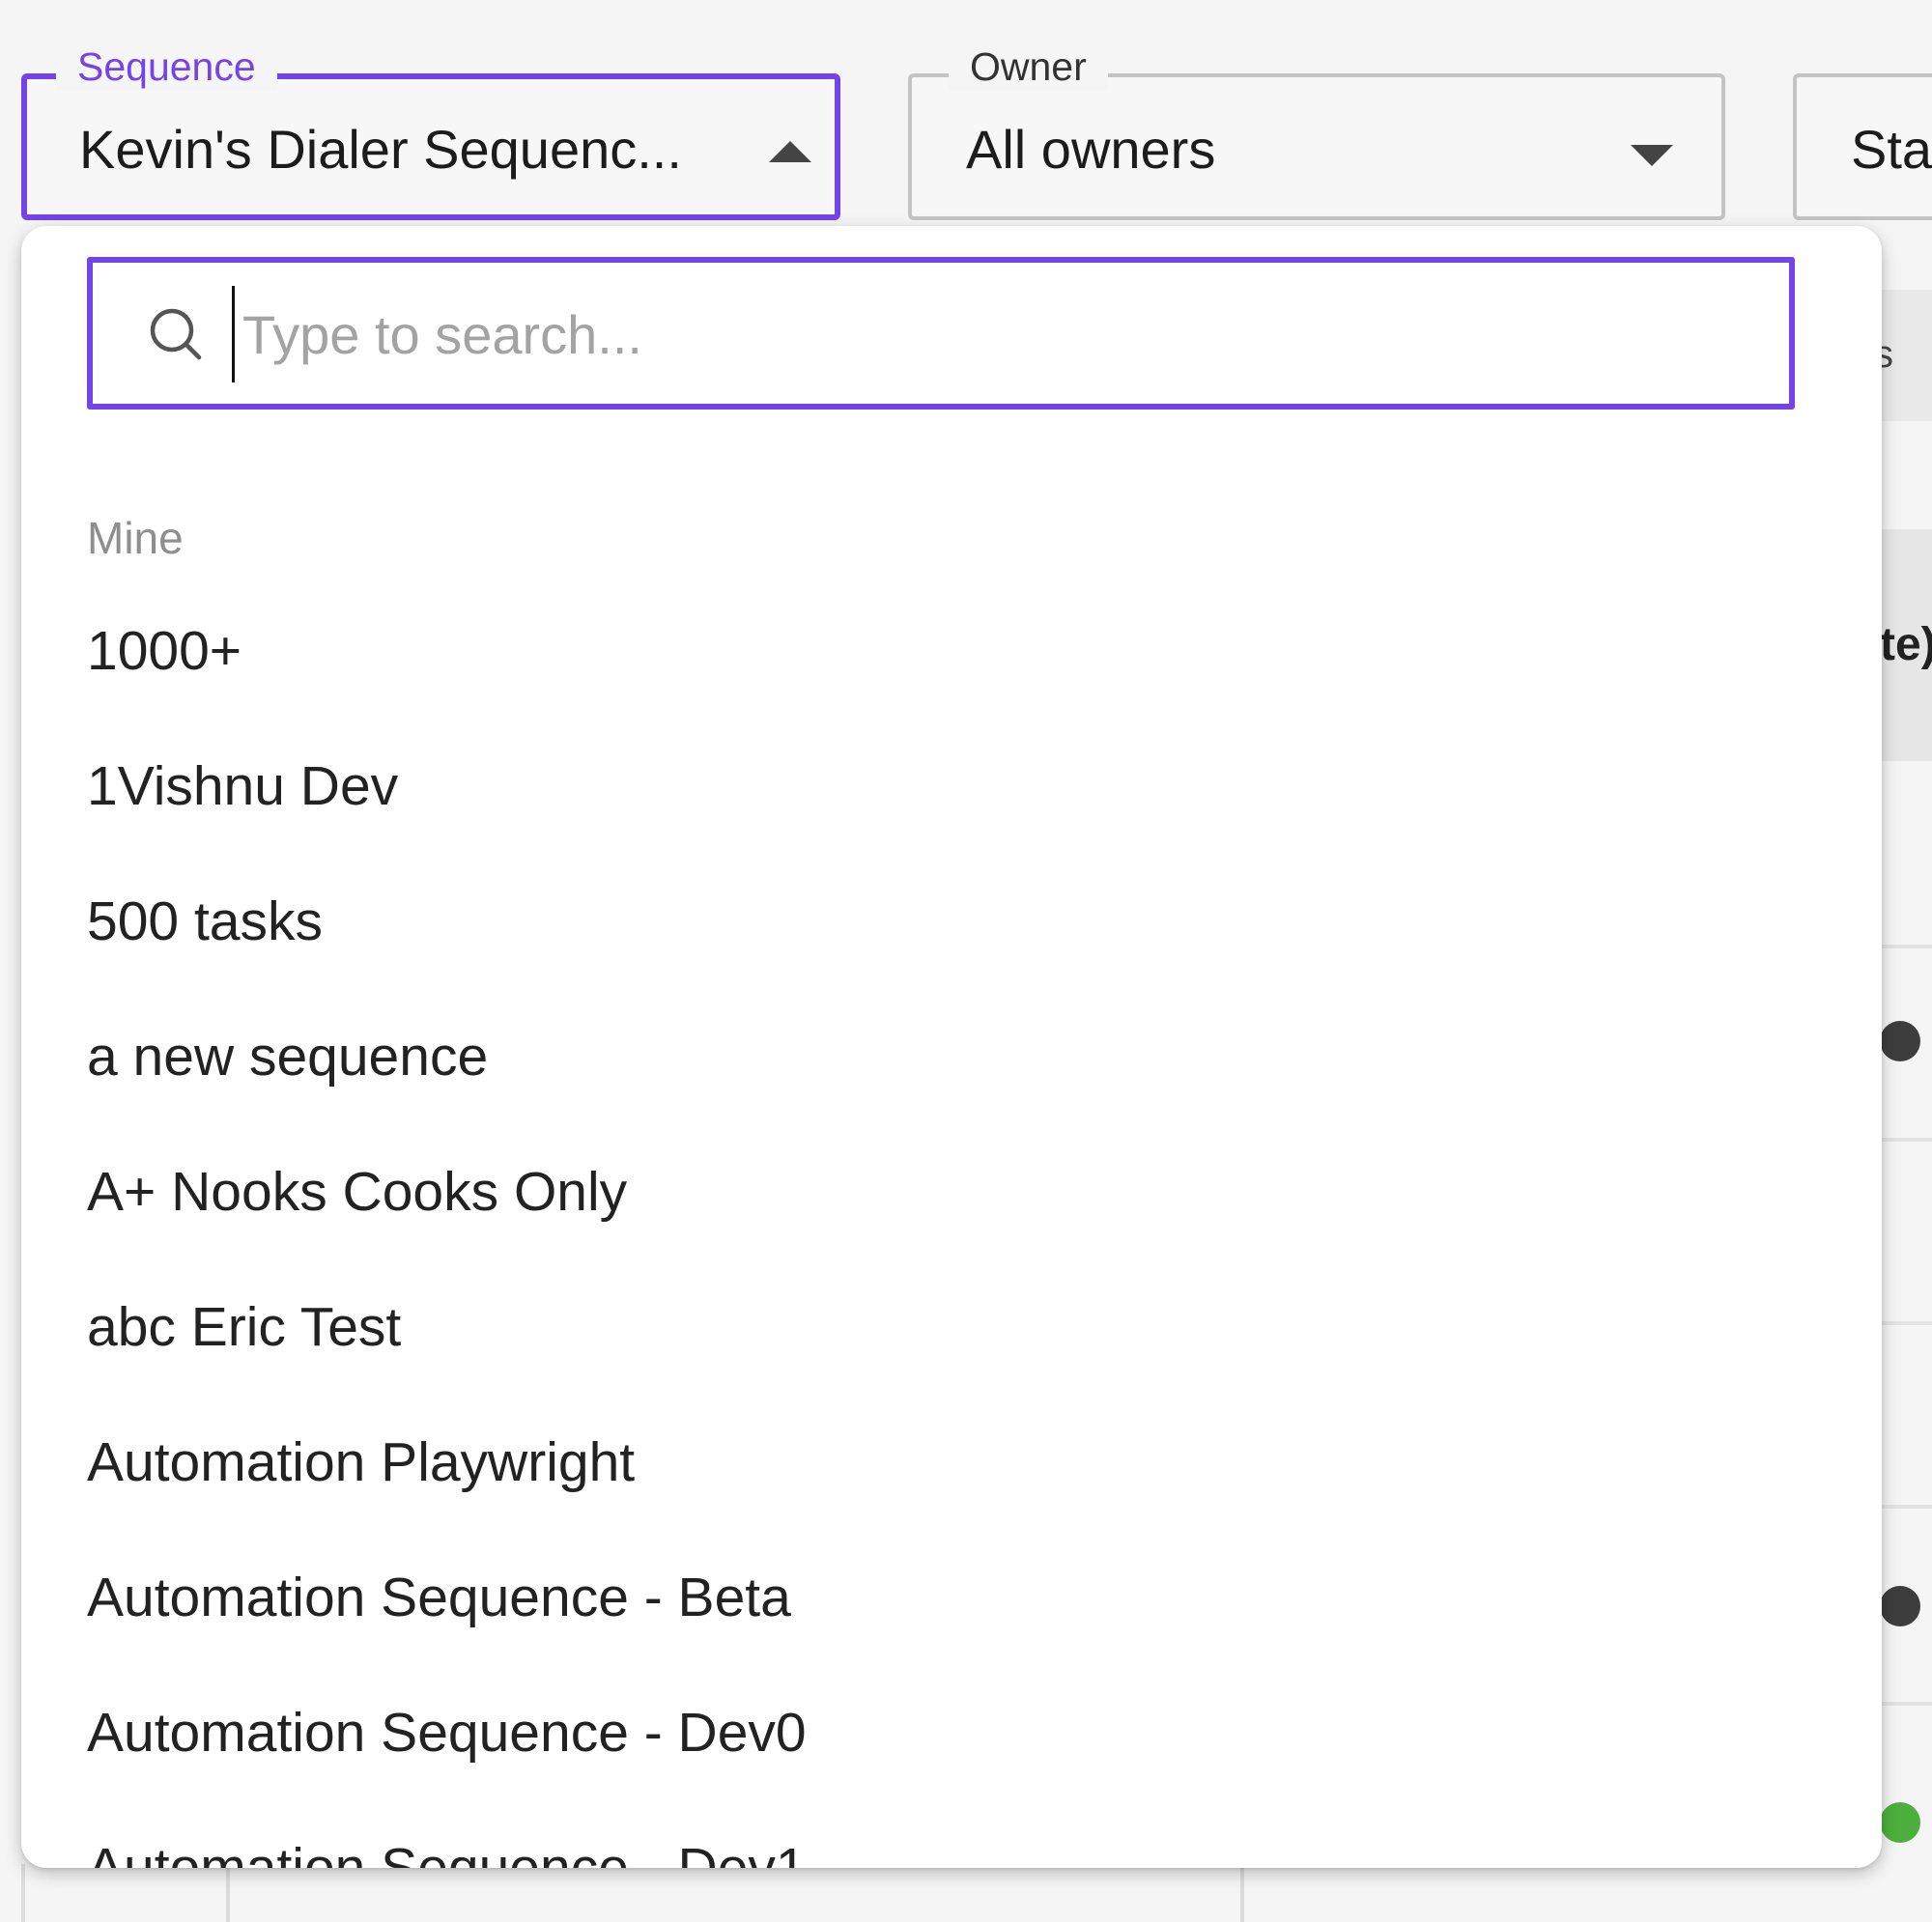  I want to click on list-item: 500 tasks, so click(951, 921).